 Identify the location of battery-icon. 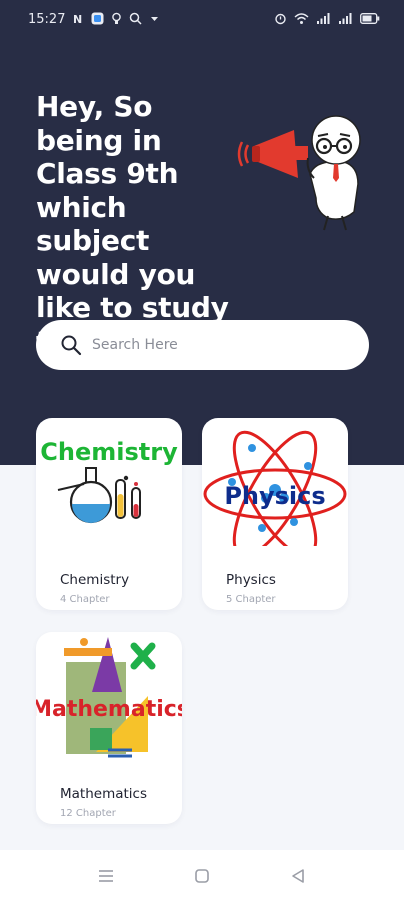
(370, 18).